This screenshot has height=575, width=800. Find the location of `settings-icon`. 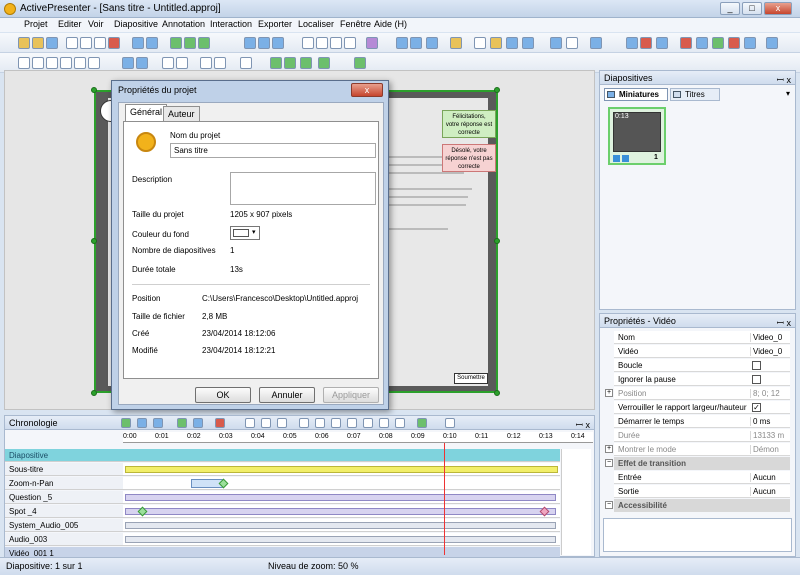

settings-icon is located at coordinates (158, 423).